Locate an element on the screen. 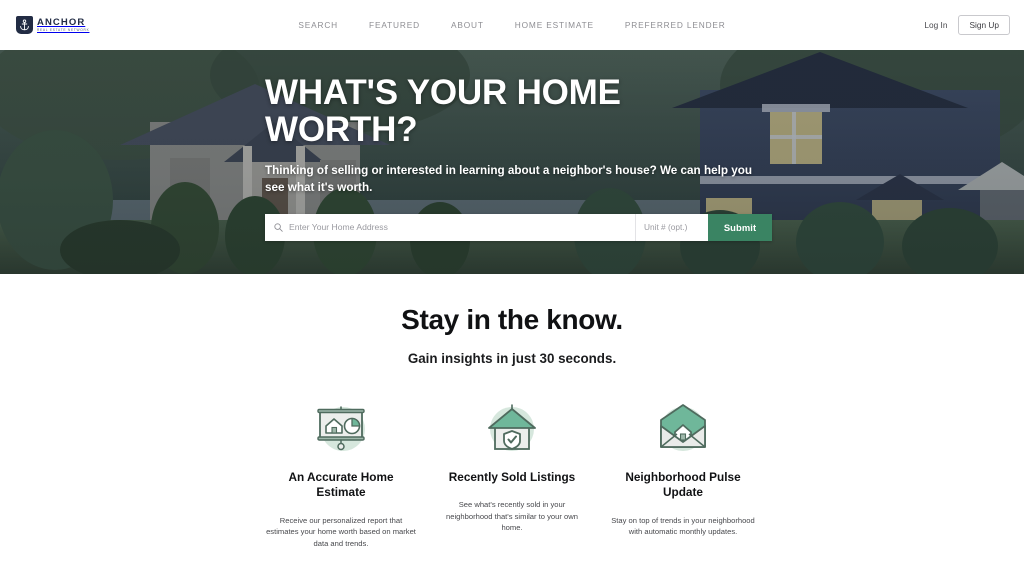  nav-item-about: ABOUT is located at coordinates (467, 25).